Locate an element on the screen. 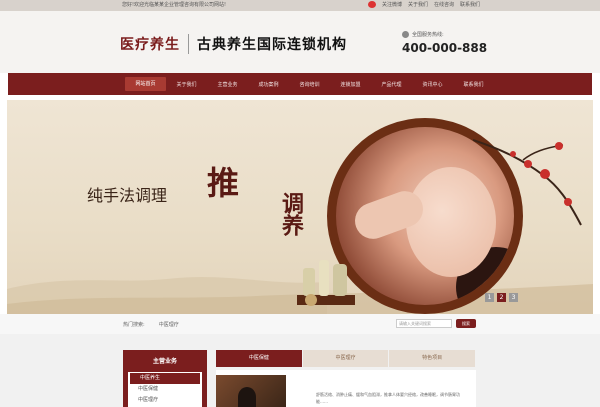 The height and width of the screenshot is (407, 600). hotline-number: 400-000-888 is located at coordinates (445, 48).